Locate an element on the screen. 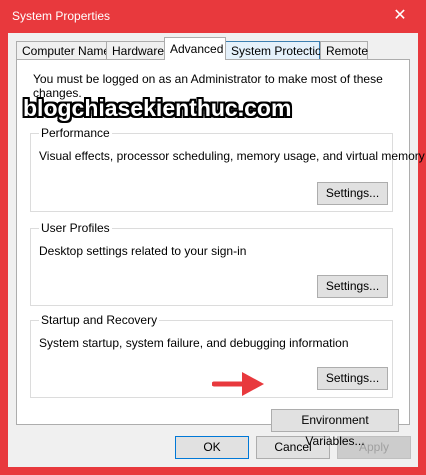  startup-recovery-title: Startup and Recovery is located at coordinates (99, 320).